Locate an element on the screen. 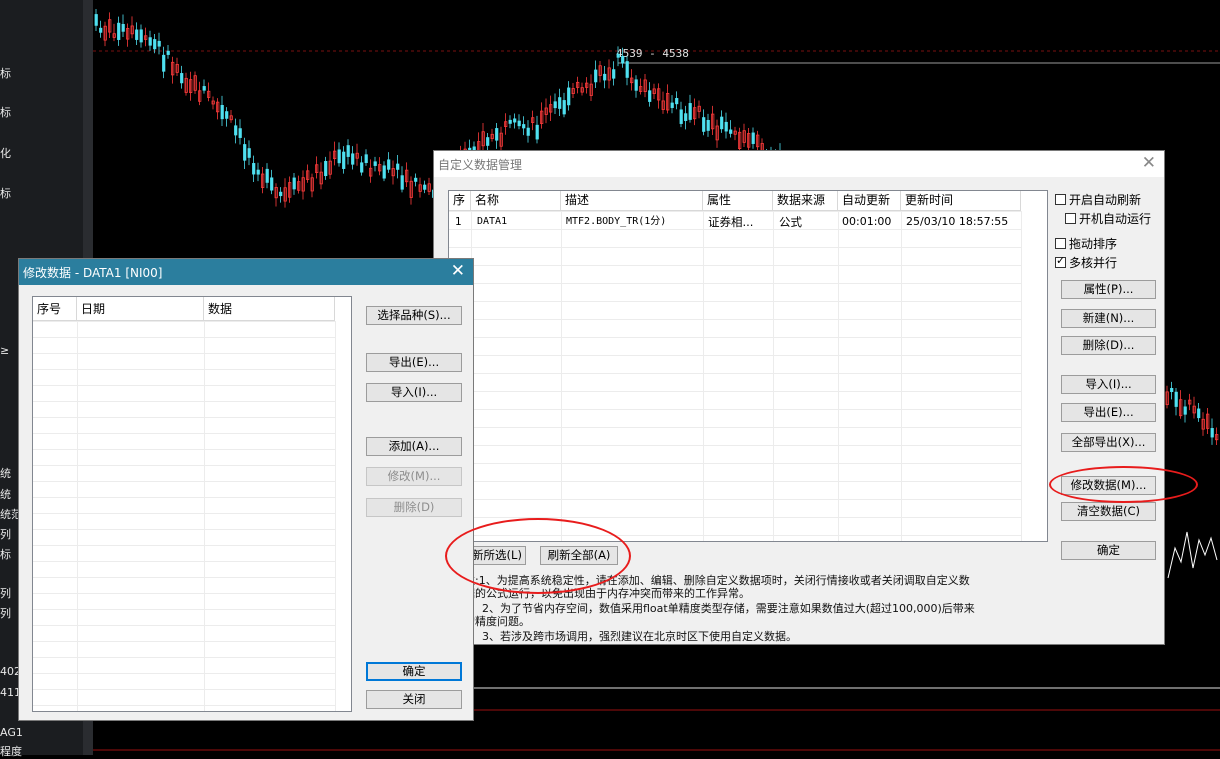  sidebar-label: ≥ is located at coordinates (4, 350).